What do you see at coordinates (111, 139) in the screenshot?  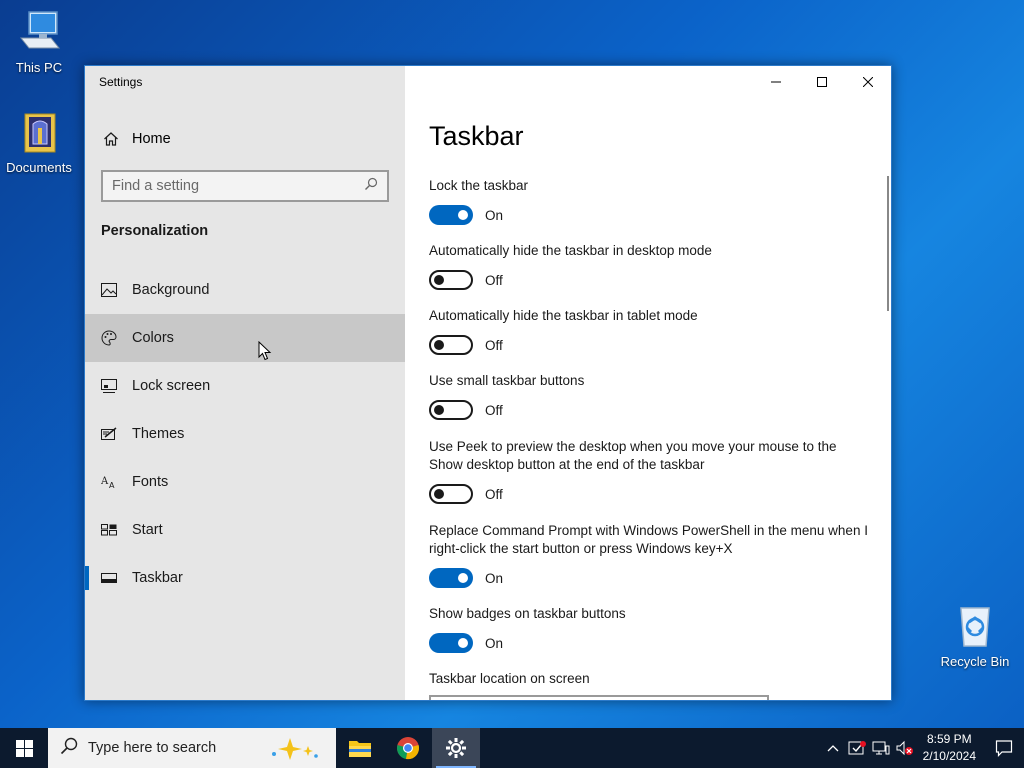 I see `home-icon` at bounding box center [111, 139].